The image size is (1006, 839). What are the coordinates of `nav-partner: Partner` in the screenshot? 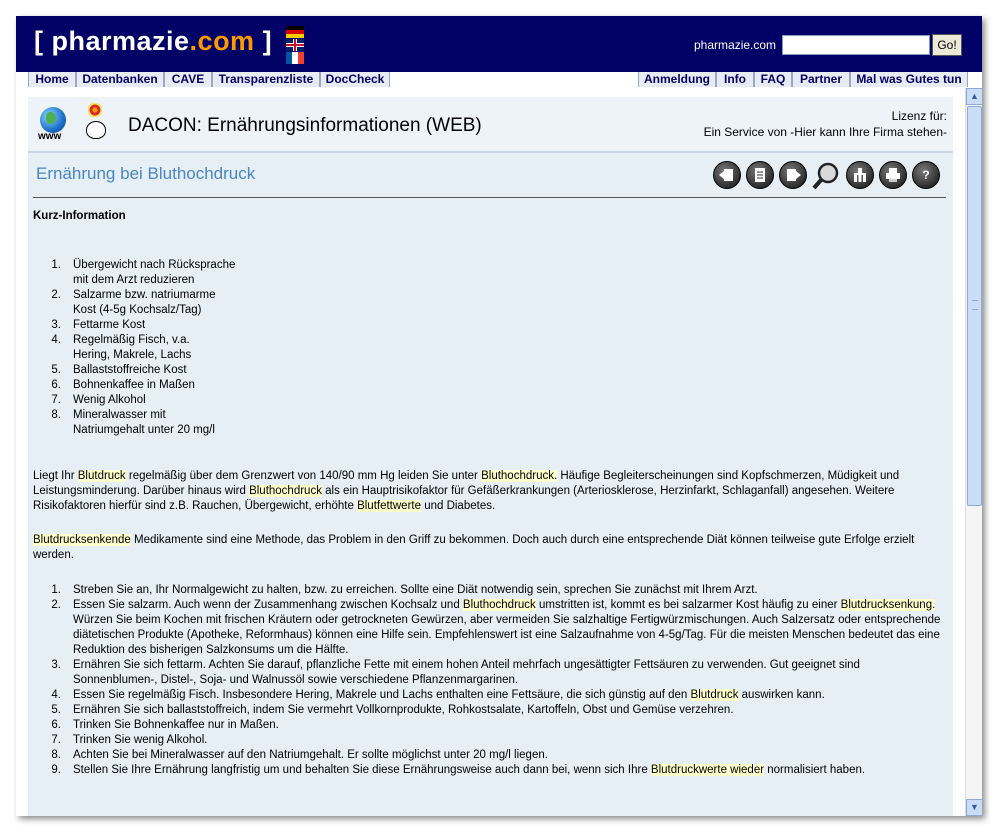 It's located at (821, 79).